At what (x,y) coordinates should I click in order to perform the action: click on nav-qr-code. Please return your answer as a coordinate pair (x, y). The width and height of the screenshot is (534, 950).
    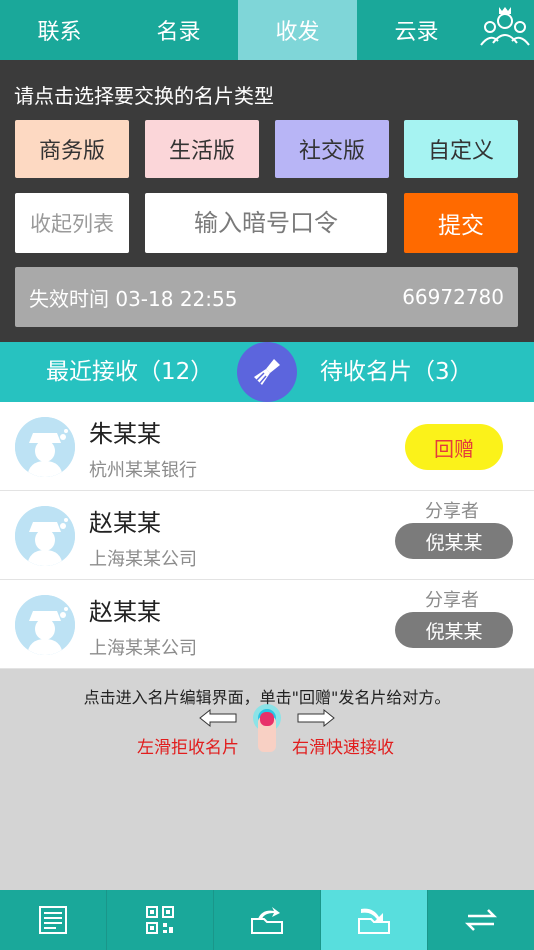
    Looking at the image, I should click on (160, 920).